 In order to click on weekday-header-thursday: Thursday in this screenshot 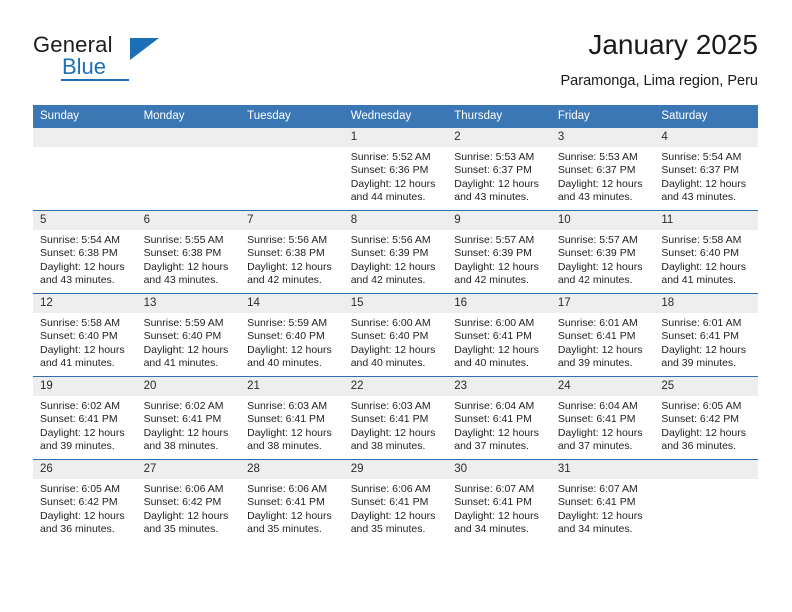, I will do `click(499, 116)`.